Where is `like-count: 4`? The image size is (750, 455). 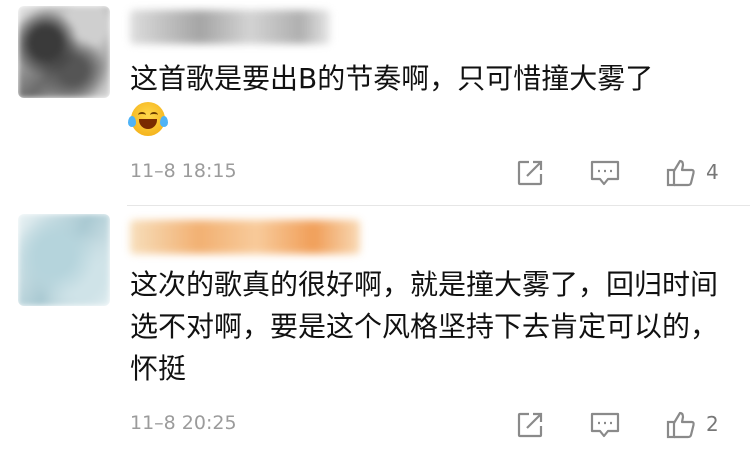 like-count: 4 is located at coordinates (712, 172).